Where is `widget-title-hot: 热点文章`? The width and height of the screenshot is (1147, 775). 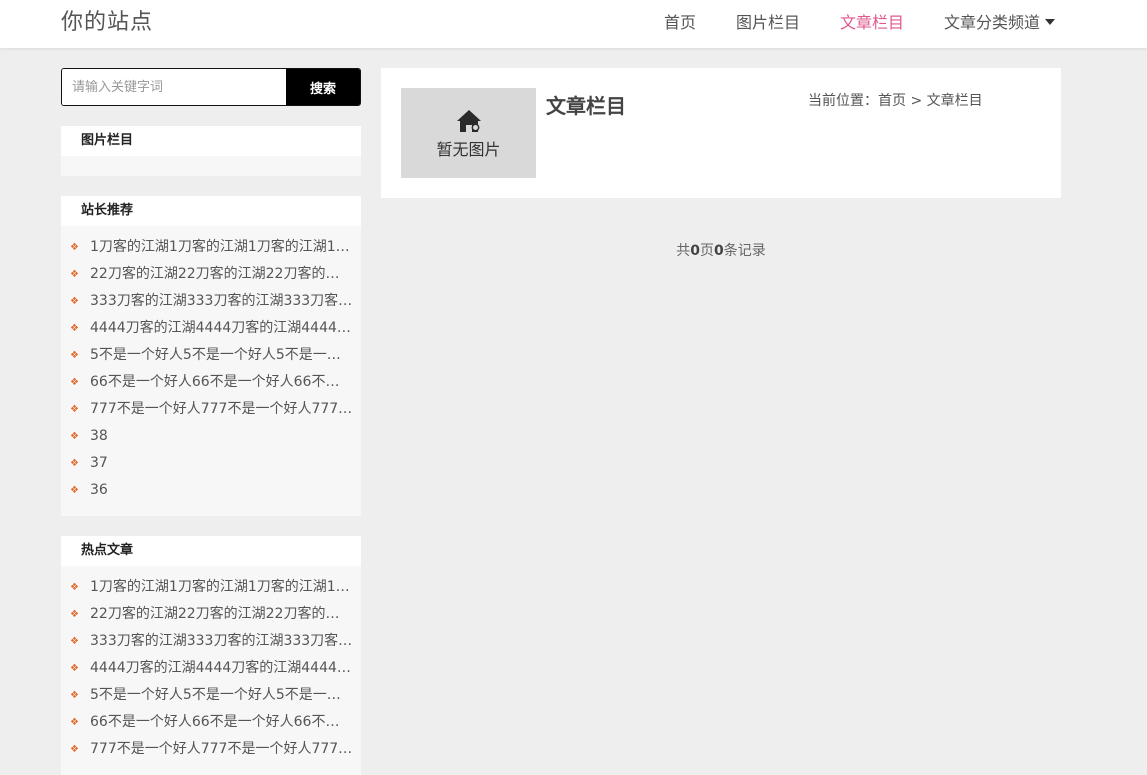 widget-title-hot: 热点文章 is located at coordinates (211, 551).